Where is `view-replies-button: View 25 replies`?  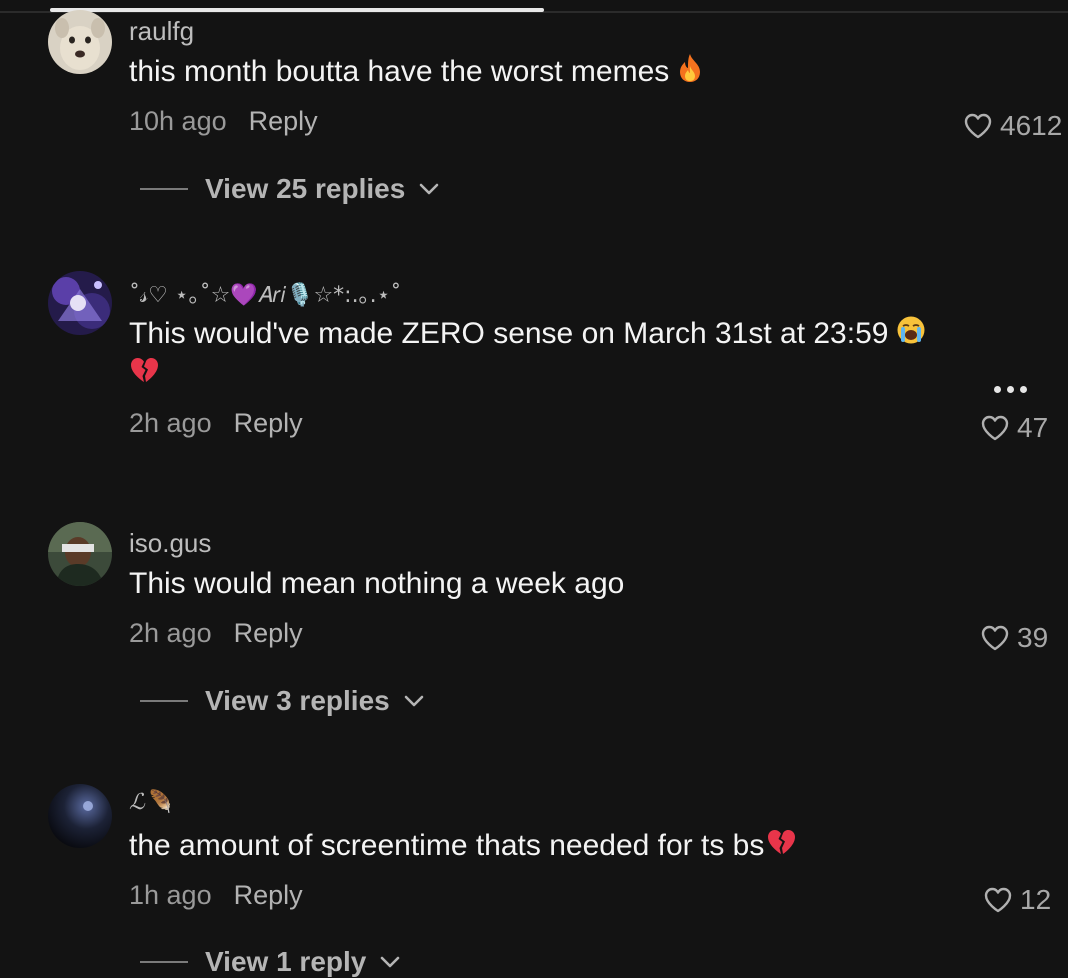
view-replies-button: View 25 replies is located at coordinates (289, 189).